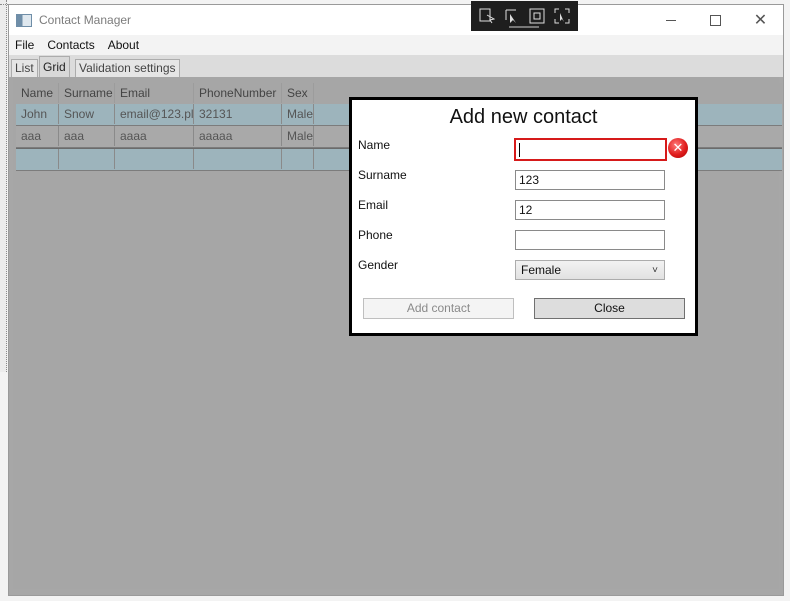 Image resolution: width=790 pixels, height=601 pixels. What do you see at coordinates (590, 210) in the screenshot?
I see `email-field: 12` at bounding box center [590, 210].